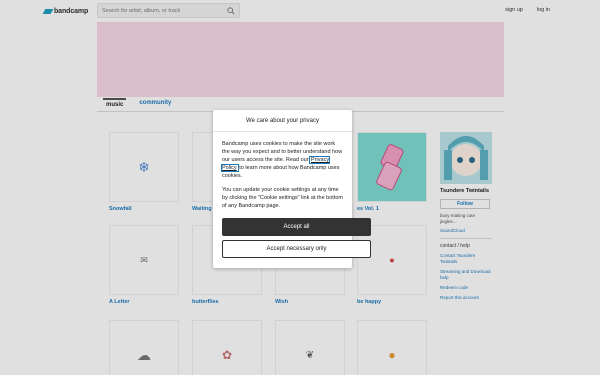 The height and width of the screenshot is (375, 600). Describe the element at coordinates (282, 121) in the screenshot. I see `modal-title: We care about your privacy` at that location.